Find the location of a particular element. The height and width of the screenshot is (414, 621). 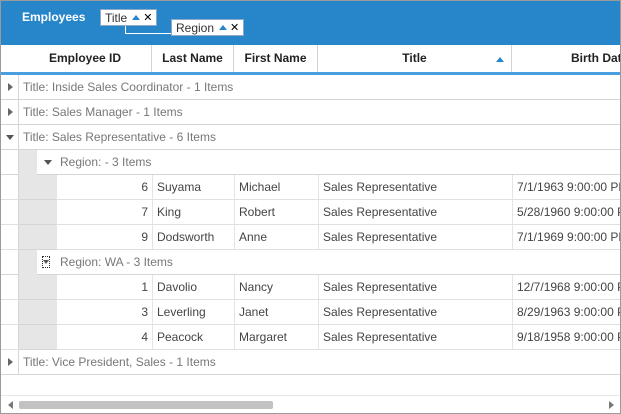

cell-birth-date: 9/18/1958 9:00:00 PM is located at coordinates (566, 337).